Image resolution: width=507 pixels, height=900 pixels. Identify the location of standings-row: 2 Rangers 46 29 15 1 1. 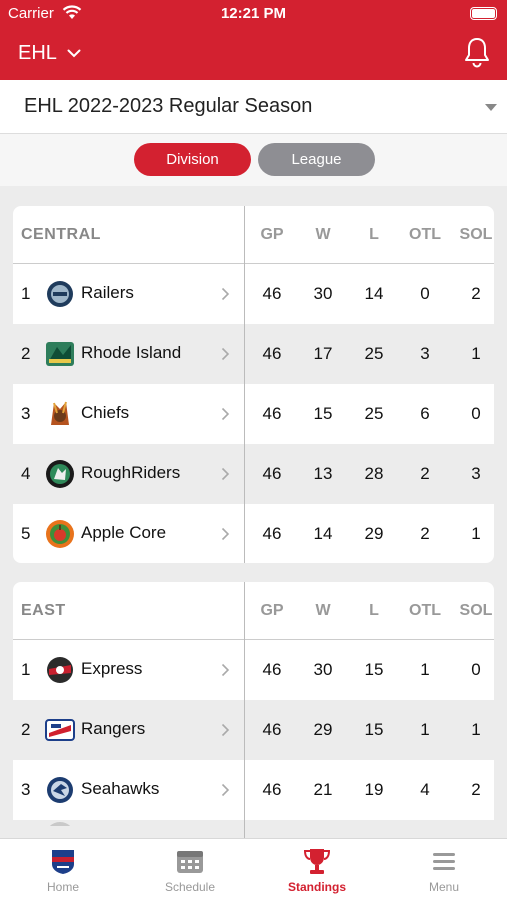
(253, 730).